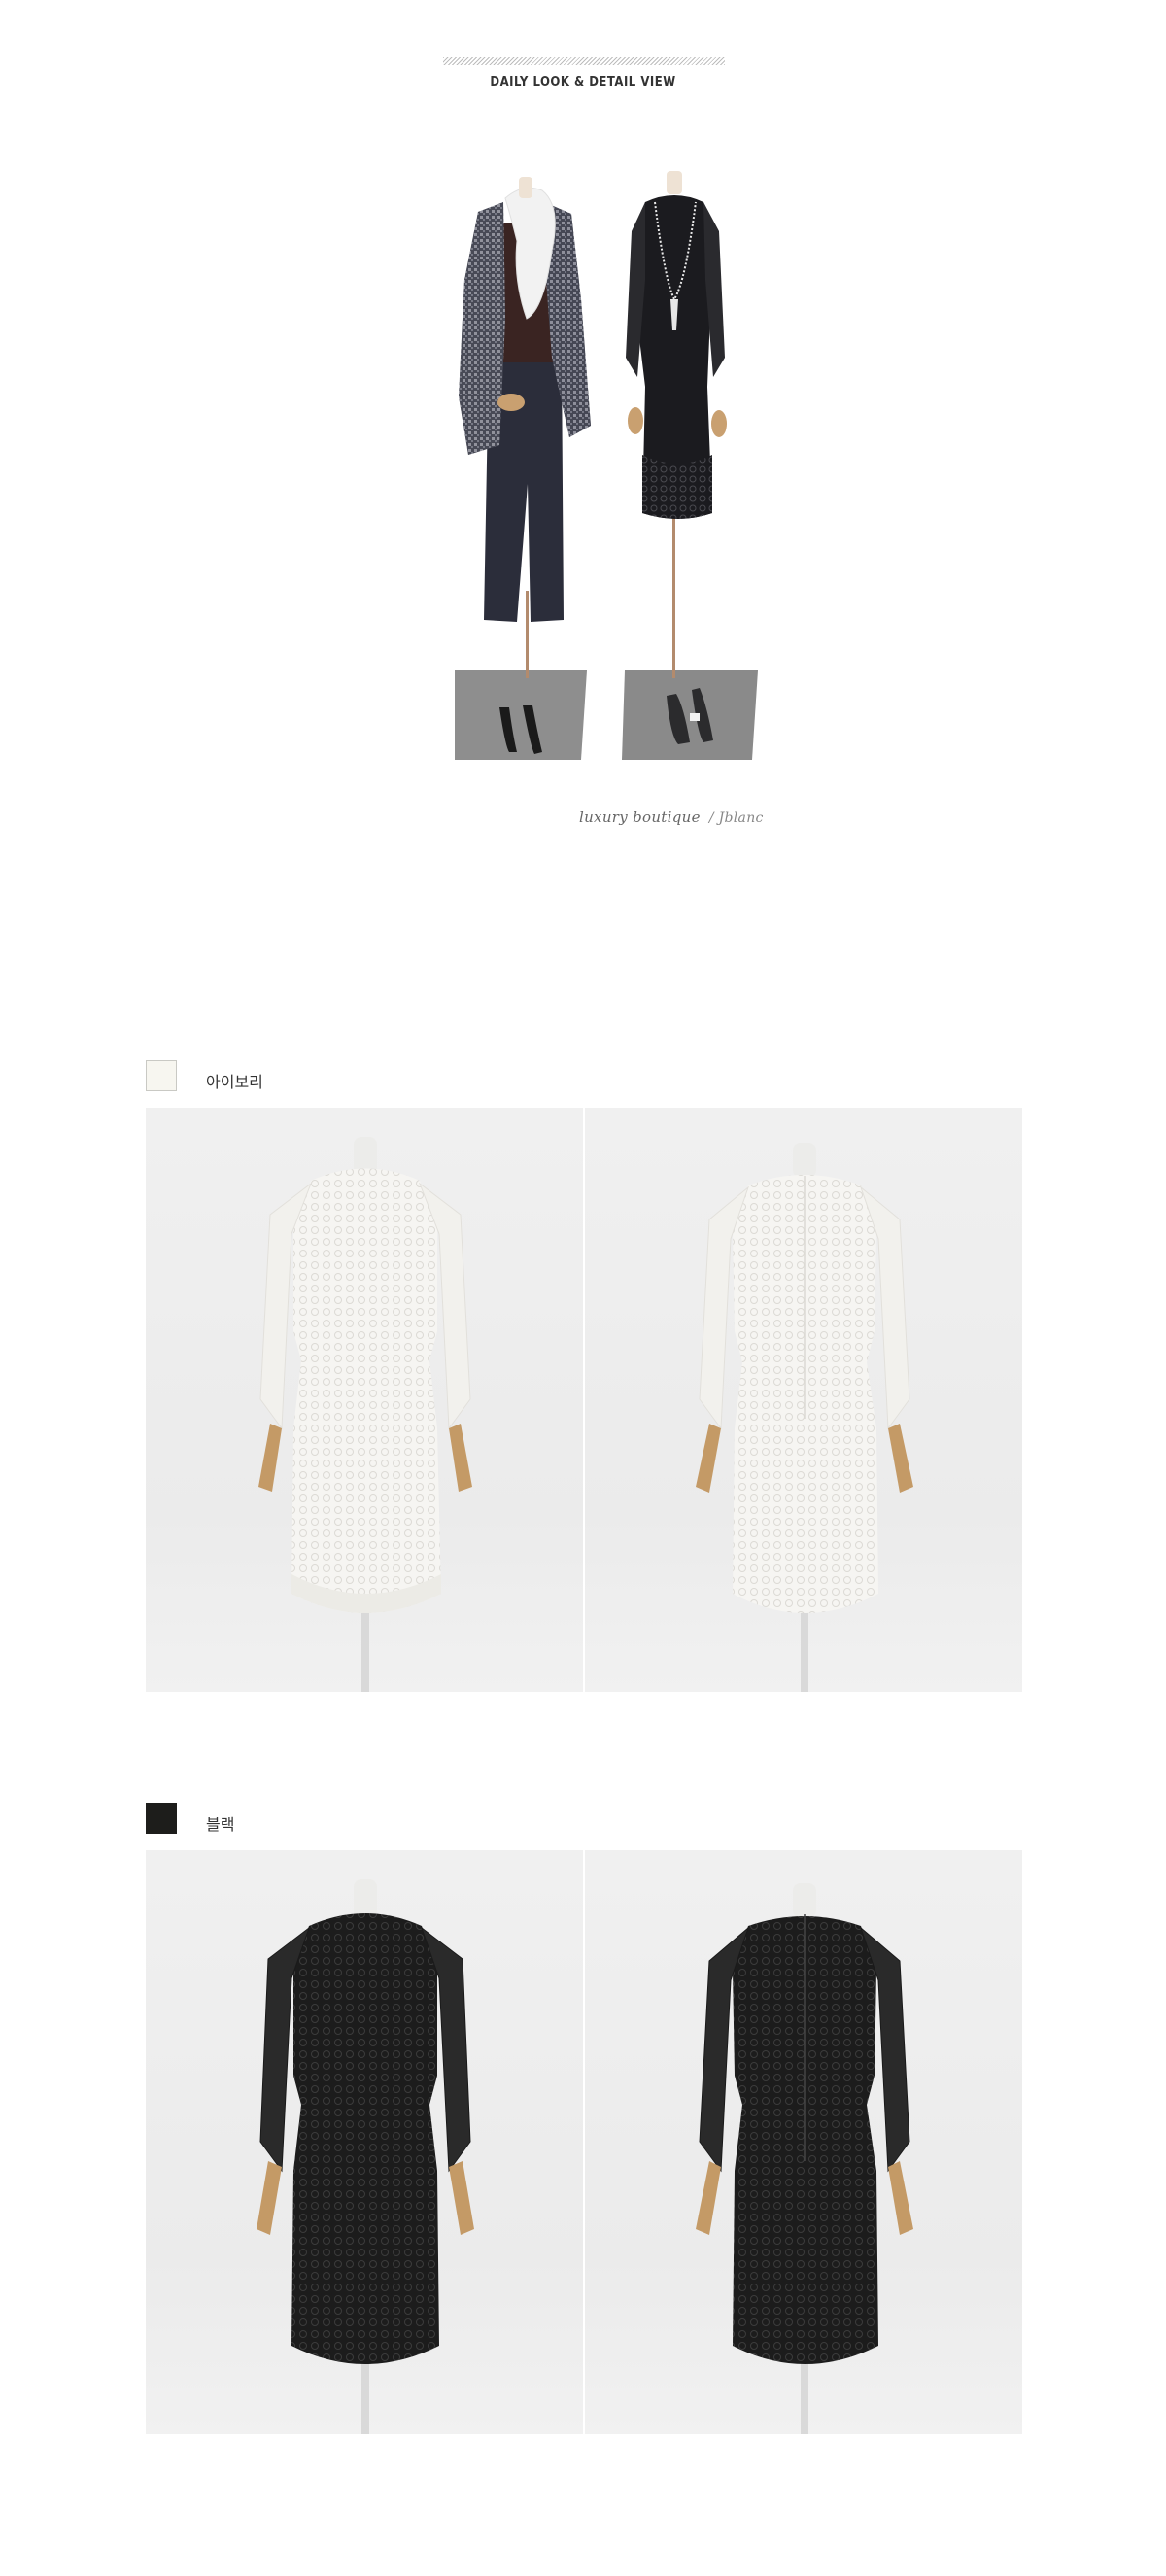 Image resolution: width=1166 pixels, height=2576 pixels. What do you see at coordinates (803, 1400) in the screenshot?
I see `ivory-dress-back-icon` at bounding box center [803, 1400].